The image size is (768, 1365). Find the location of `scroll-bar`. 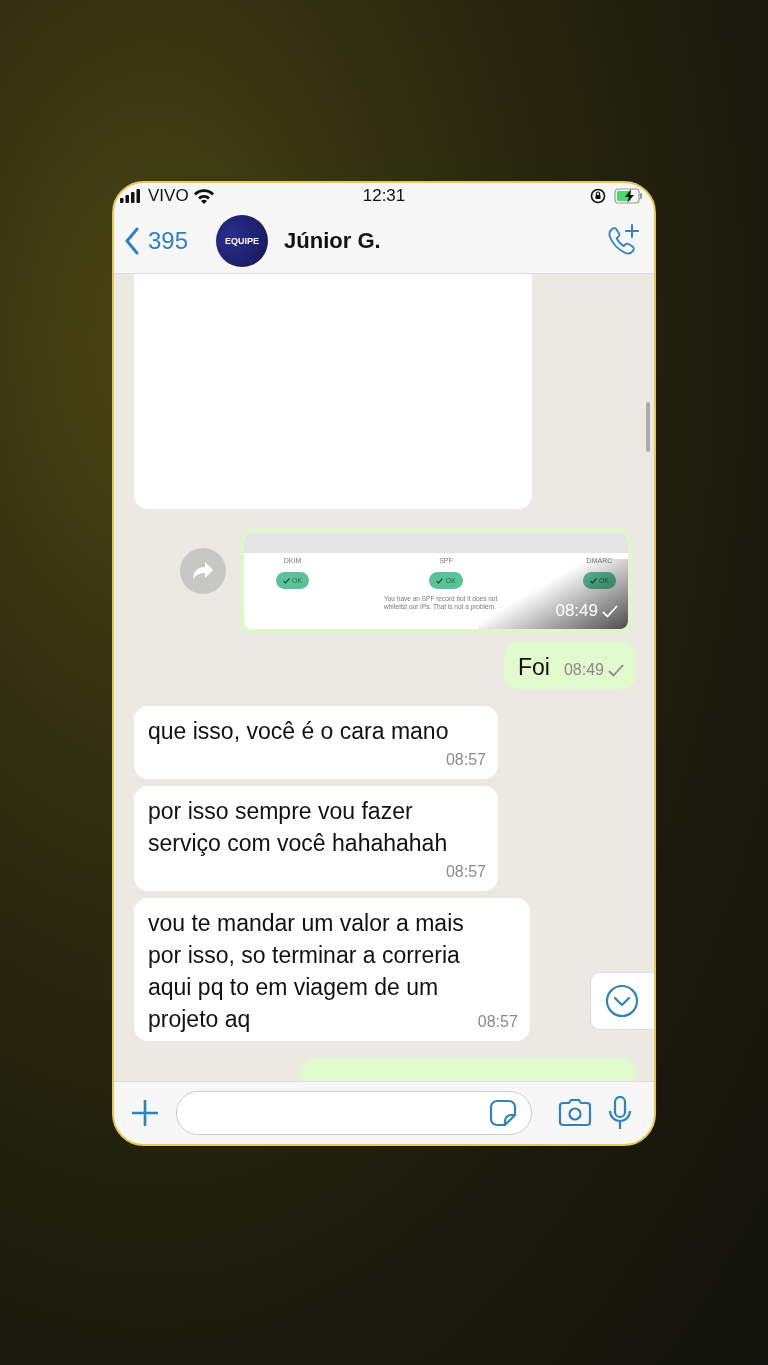

scroll-bar is located at coordinates (648, 427).